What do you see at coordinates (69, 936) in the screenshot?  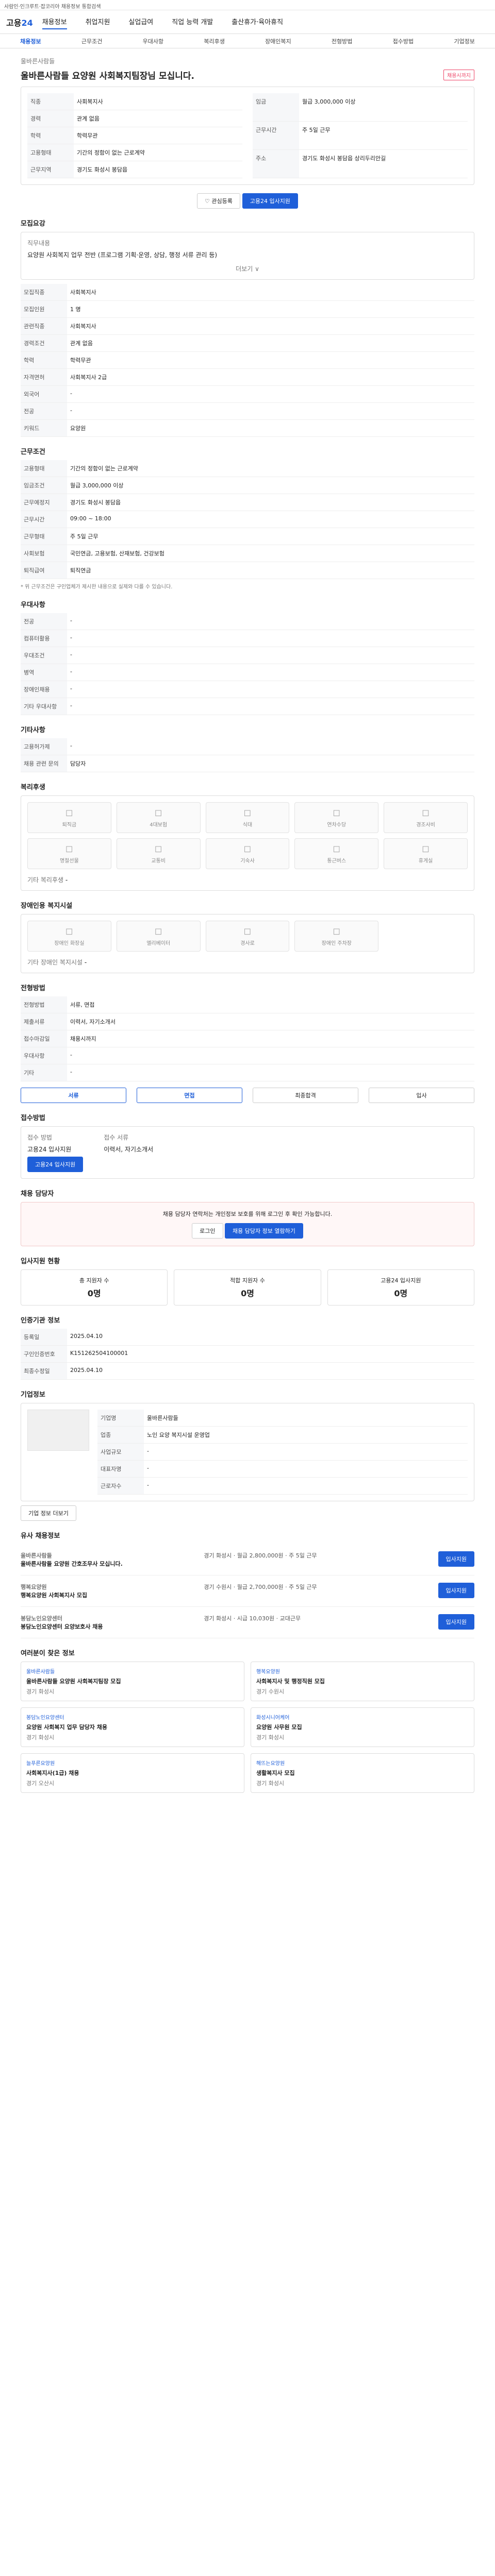 I see `facility-item: ◻ 장애인 화장실` at bounding box center [69, 936].